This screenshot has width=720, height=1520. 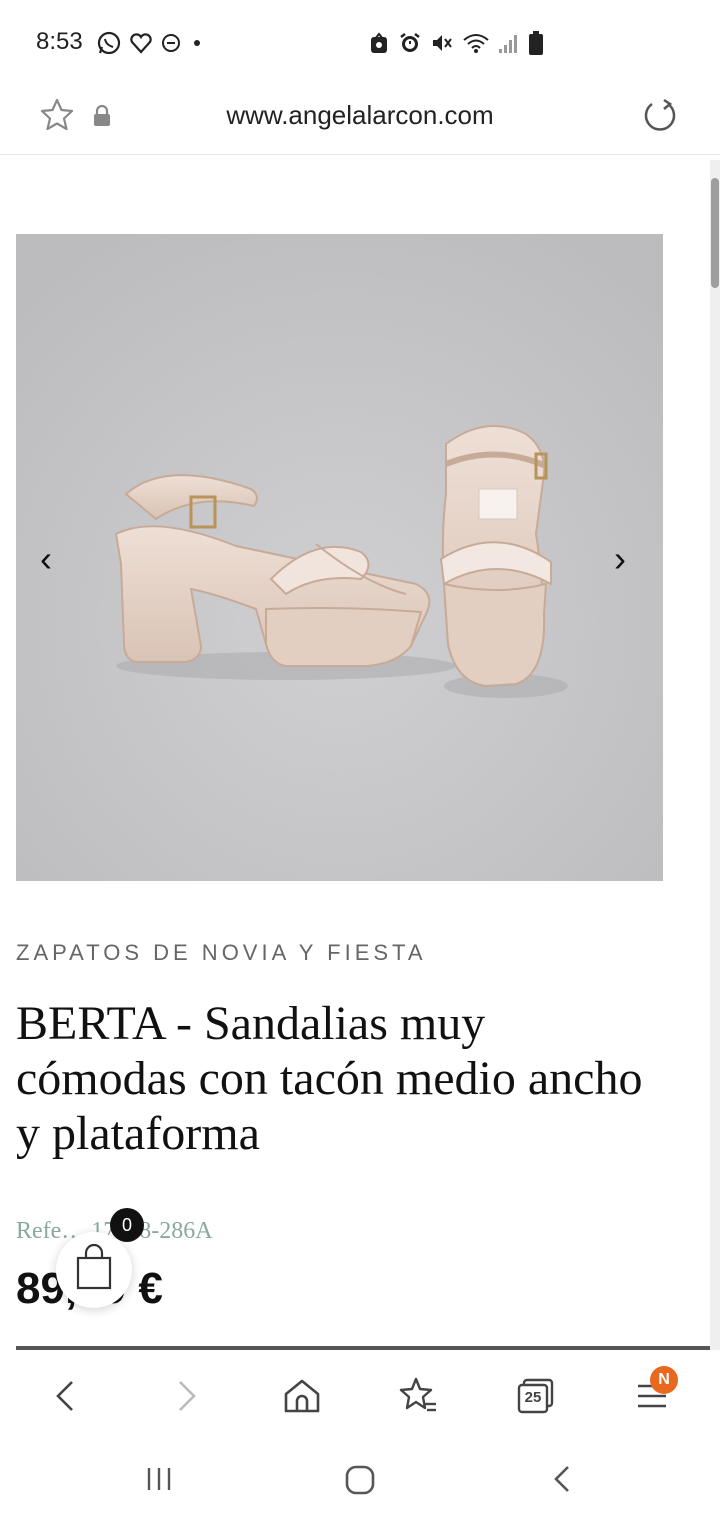 I want to click on home-icon, so click(x=302, y=1396).